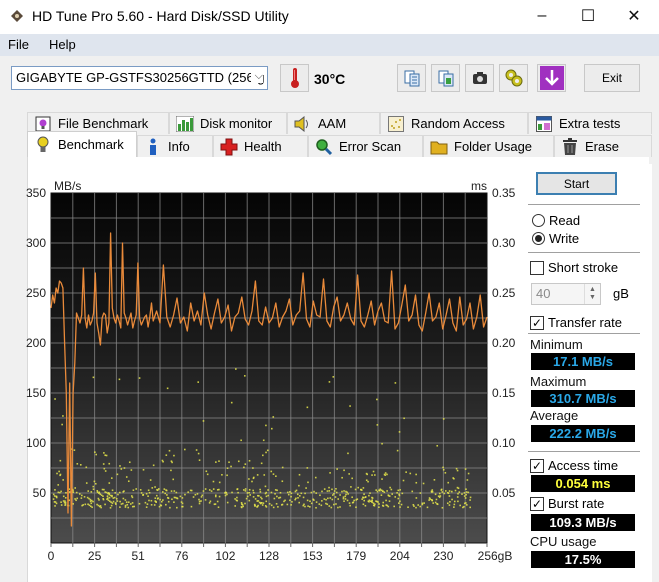  I want to click on maximum-label: Maximum, so click(558, 381).